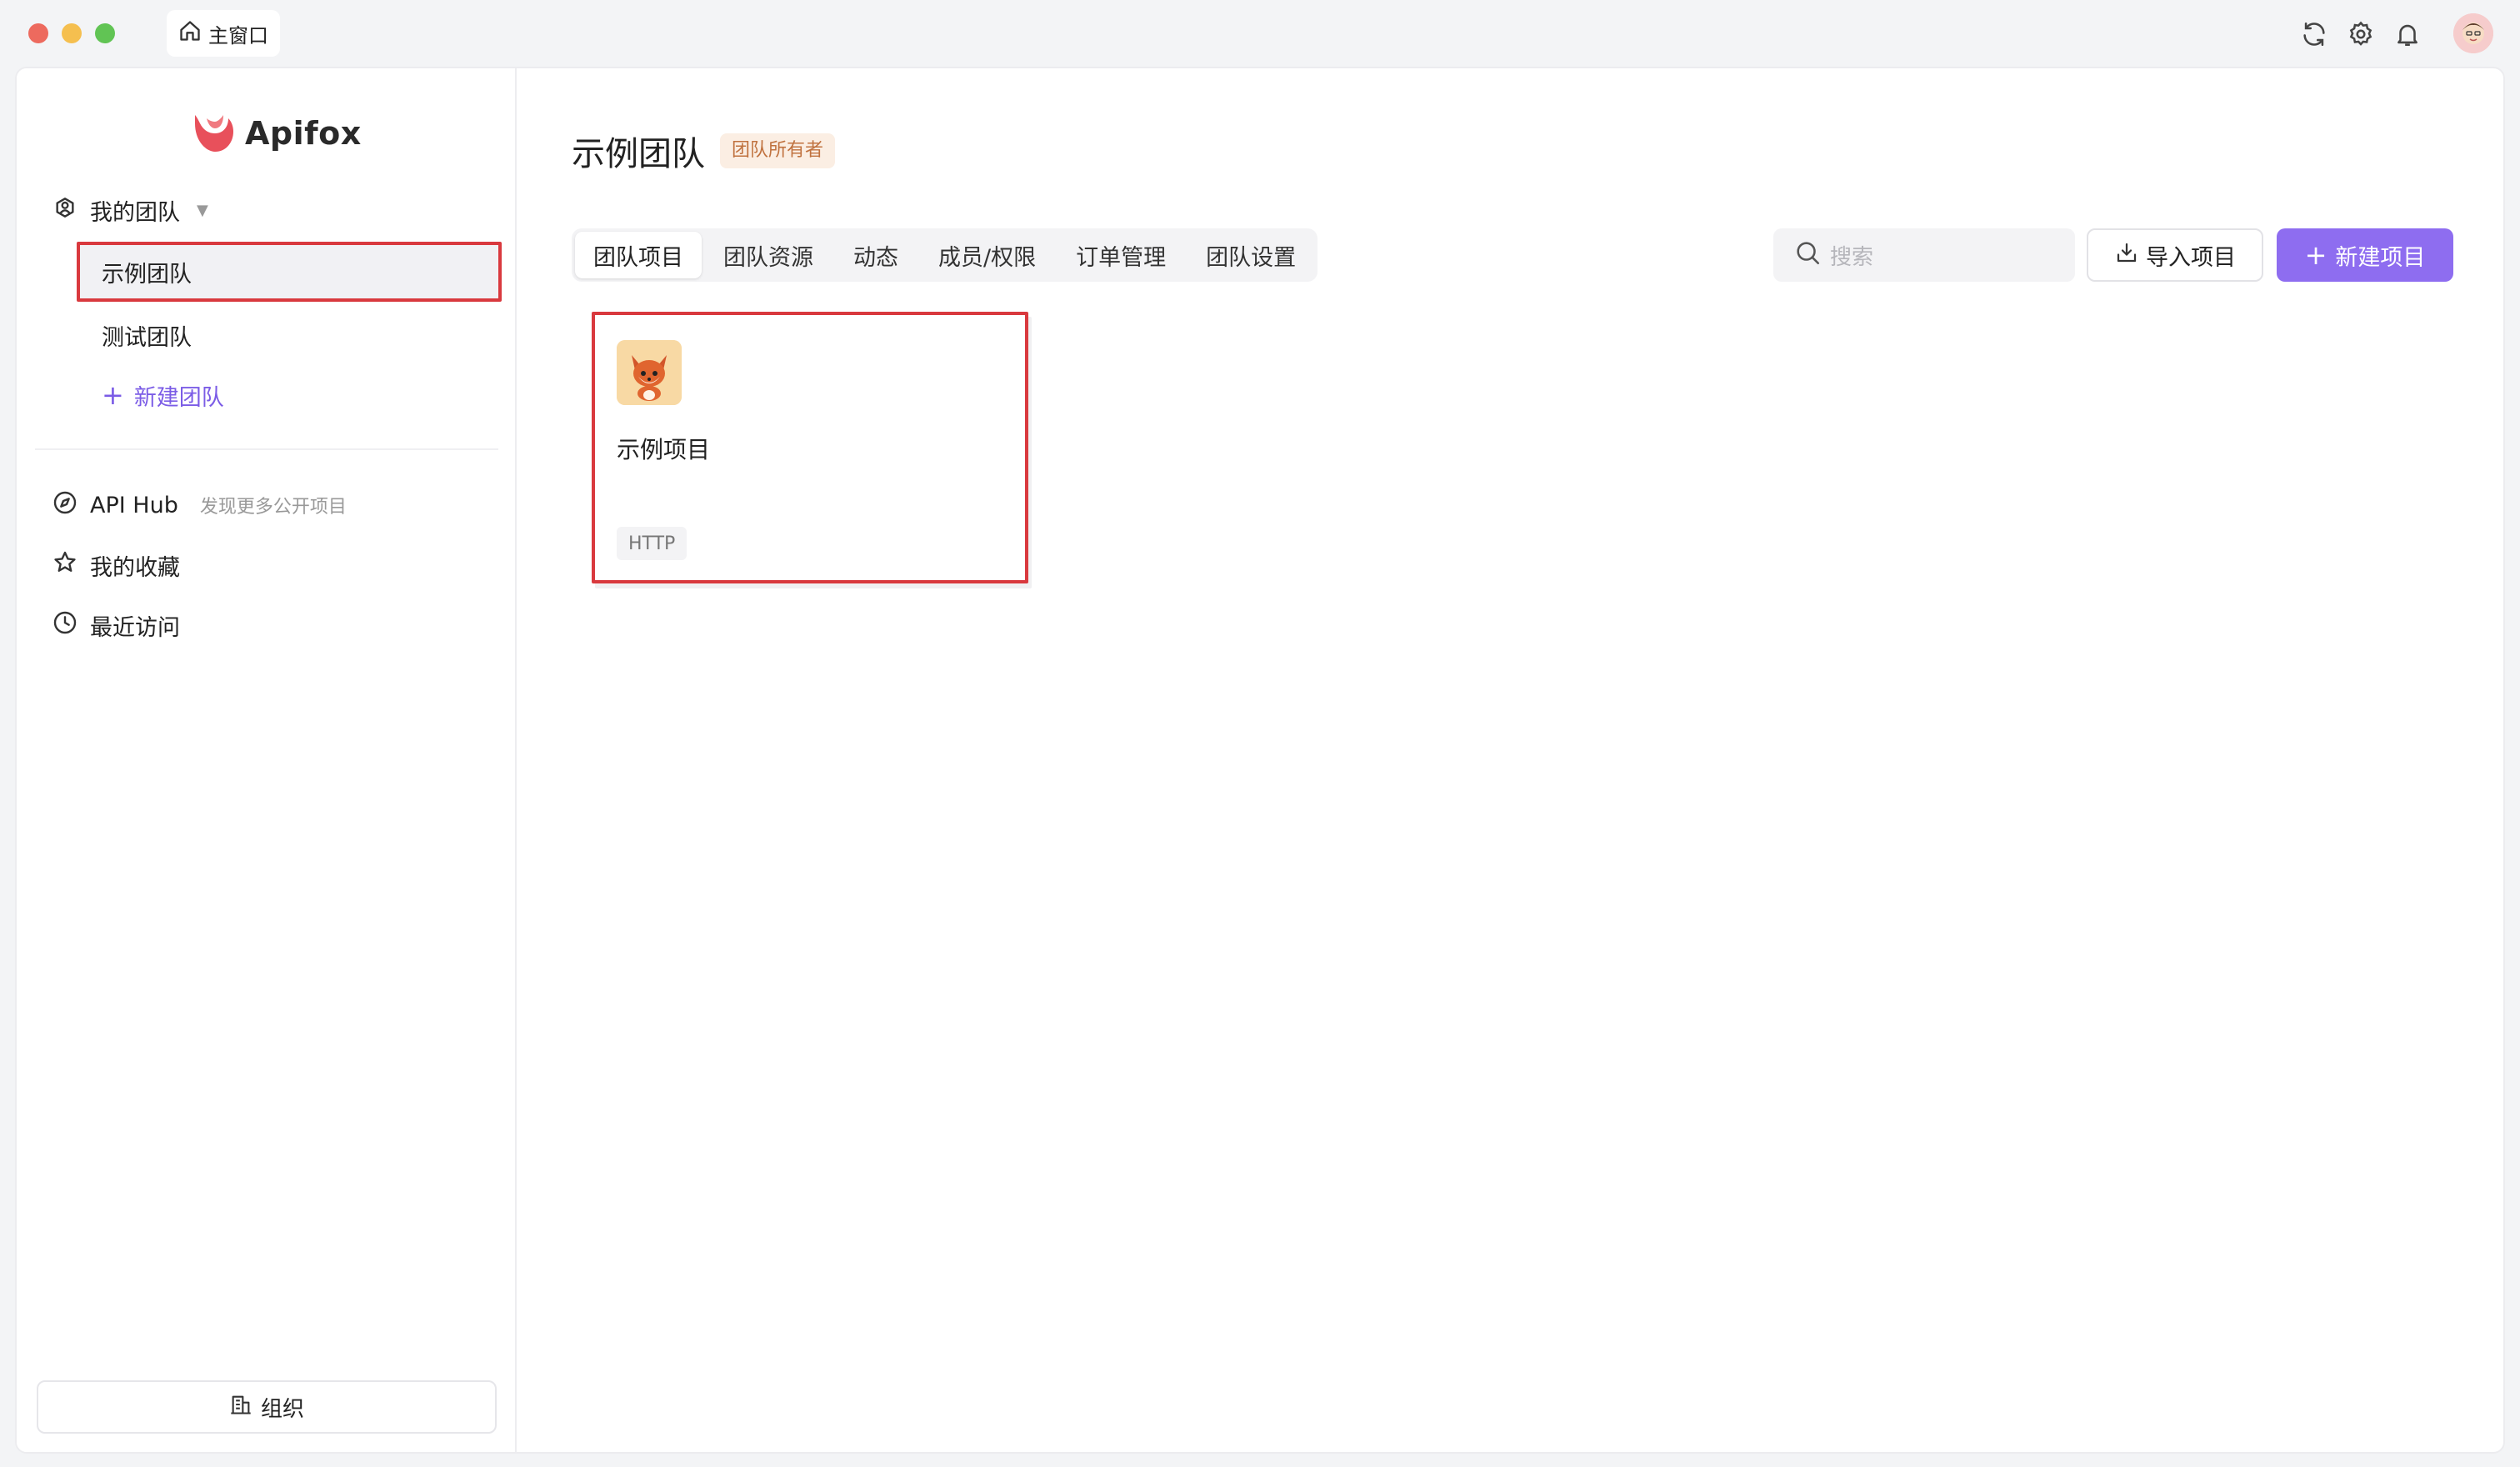 The image size is (2520, 1467). I want to click on sidebar-item-api-hub: API Hub 发现更多公开项目, so click(199, 505).